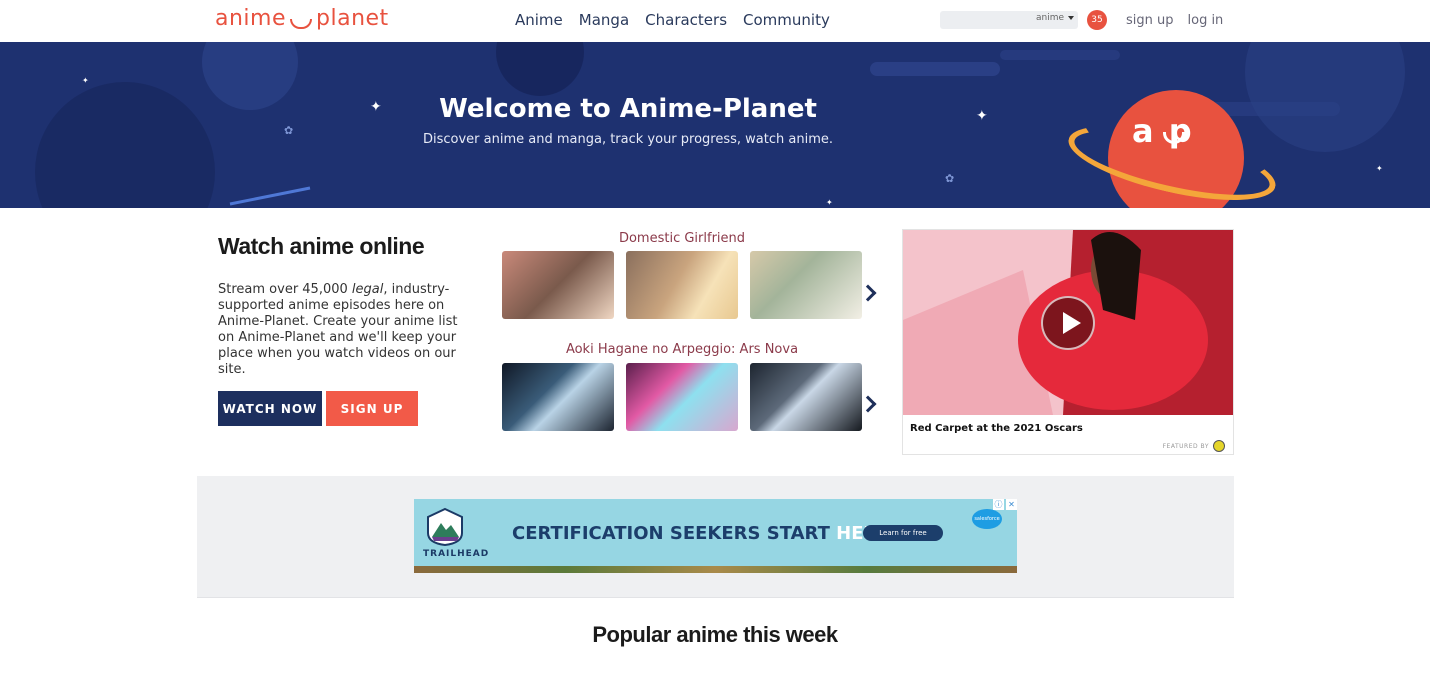 Image resolution: width=1430 pixels, height=674 pixels. Describe the element at coordinates (1150, 20) in the screenshot. I see `signup-link: sign up` at that location.